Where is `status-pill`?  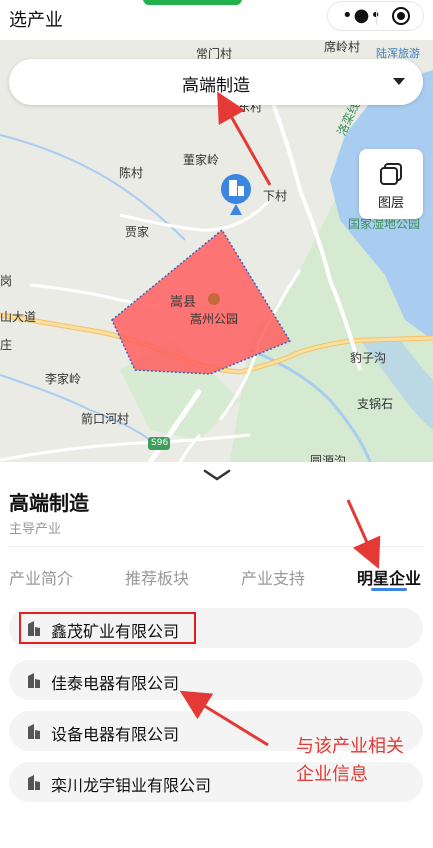
status-pill is located at coordinates (192, 2).